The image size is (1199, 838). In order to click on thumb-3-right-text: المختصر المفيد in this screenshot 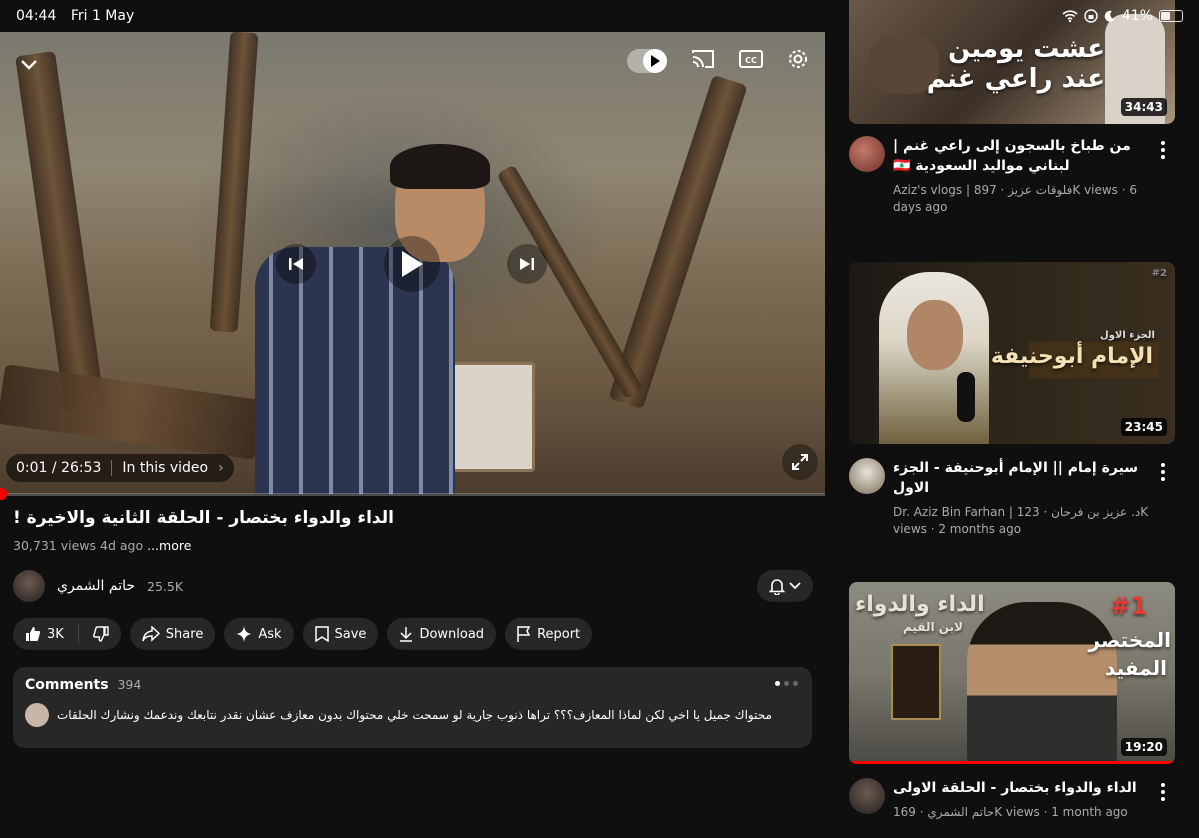, I will do `click(1130, 654)`.